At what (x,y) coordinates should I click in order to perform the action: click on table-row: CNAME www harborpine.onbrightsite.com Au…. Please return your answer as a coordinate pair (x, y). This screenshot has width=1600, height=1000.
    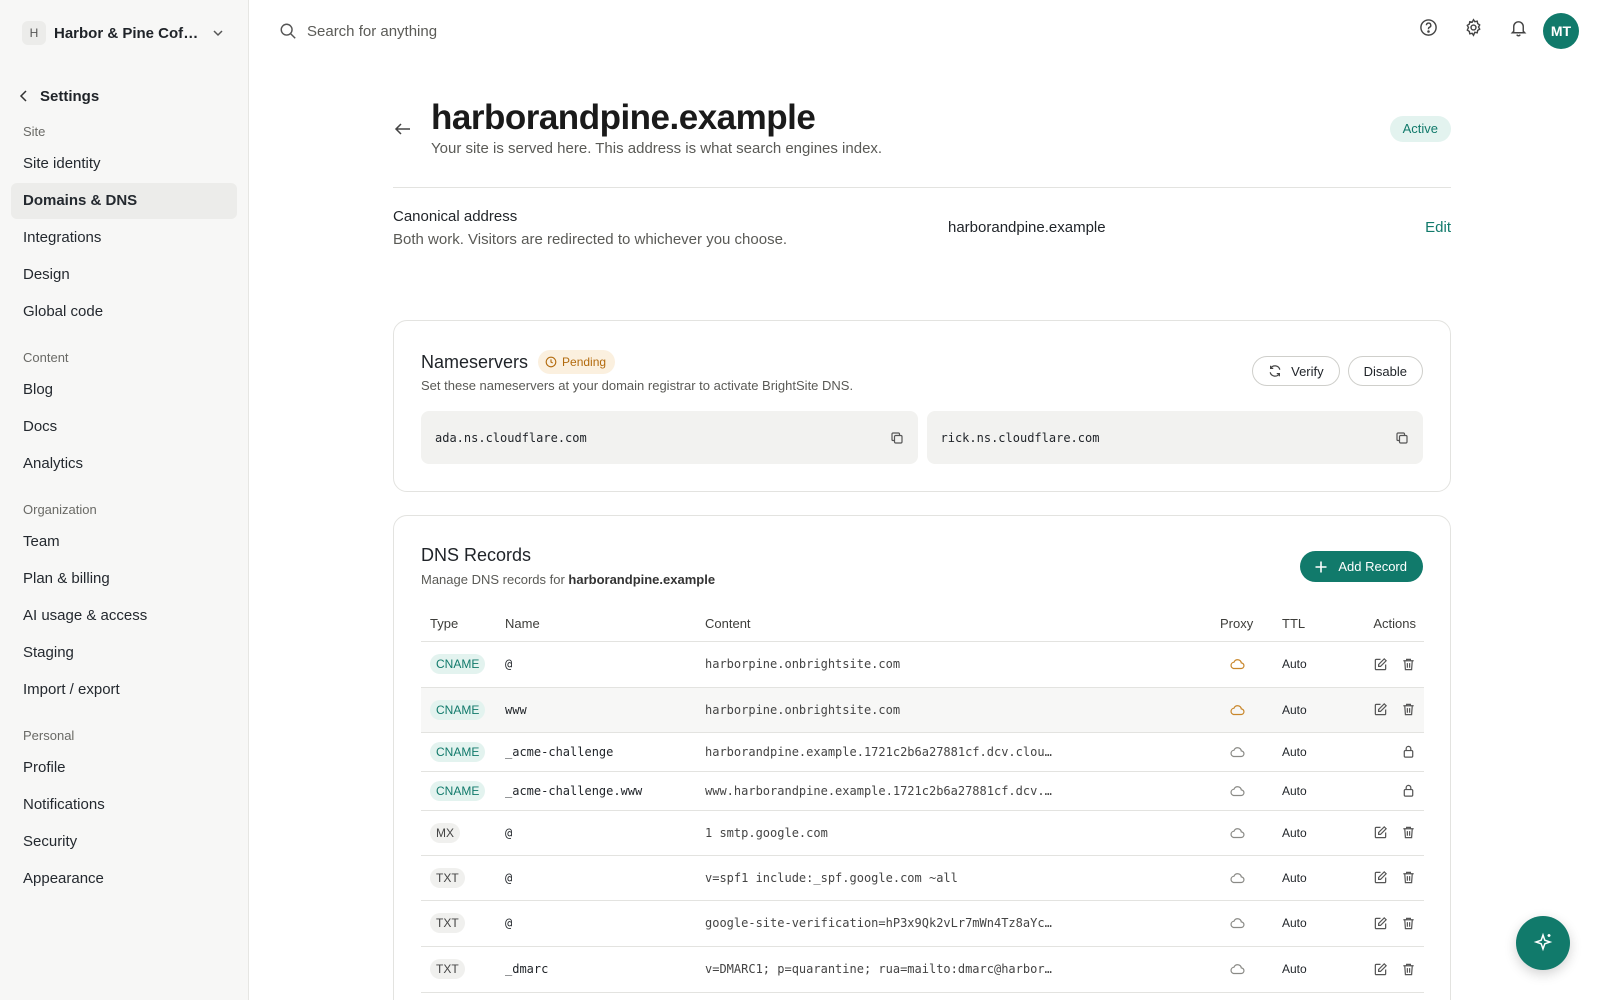
    Looking at the image, I should click on (922, 710).